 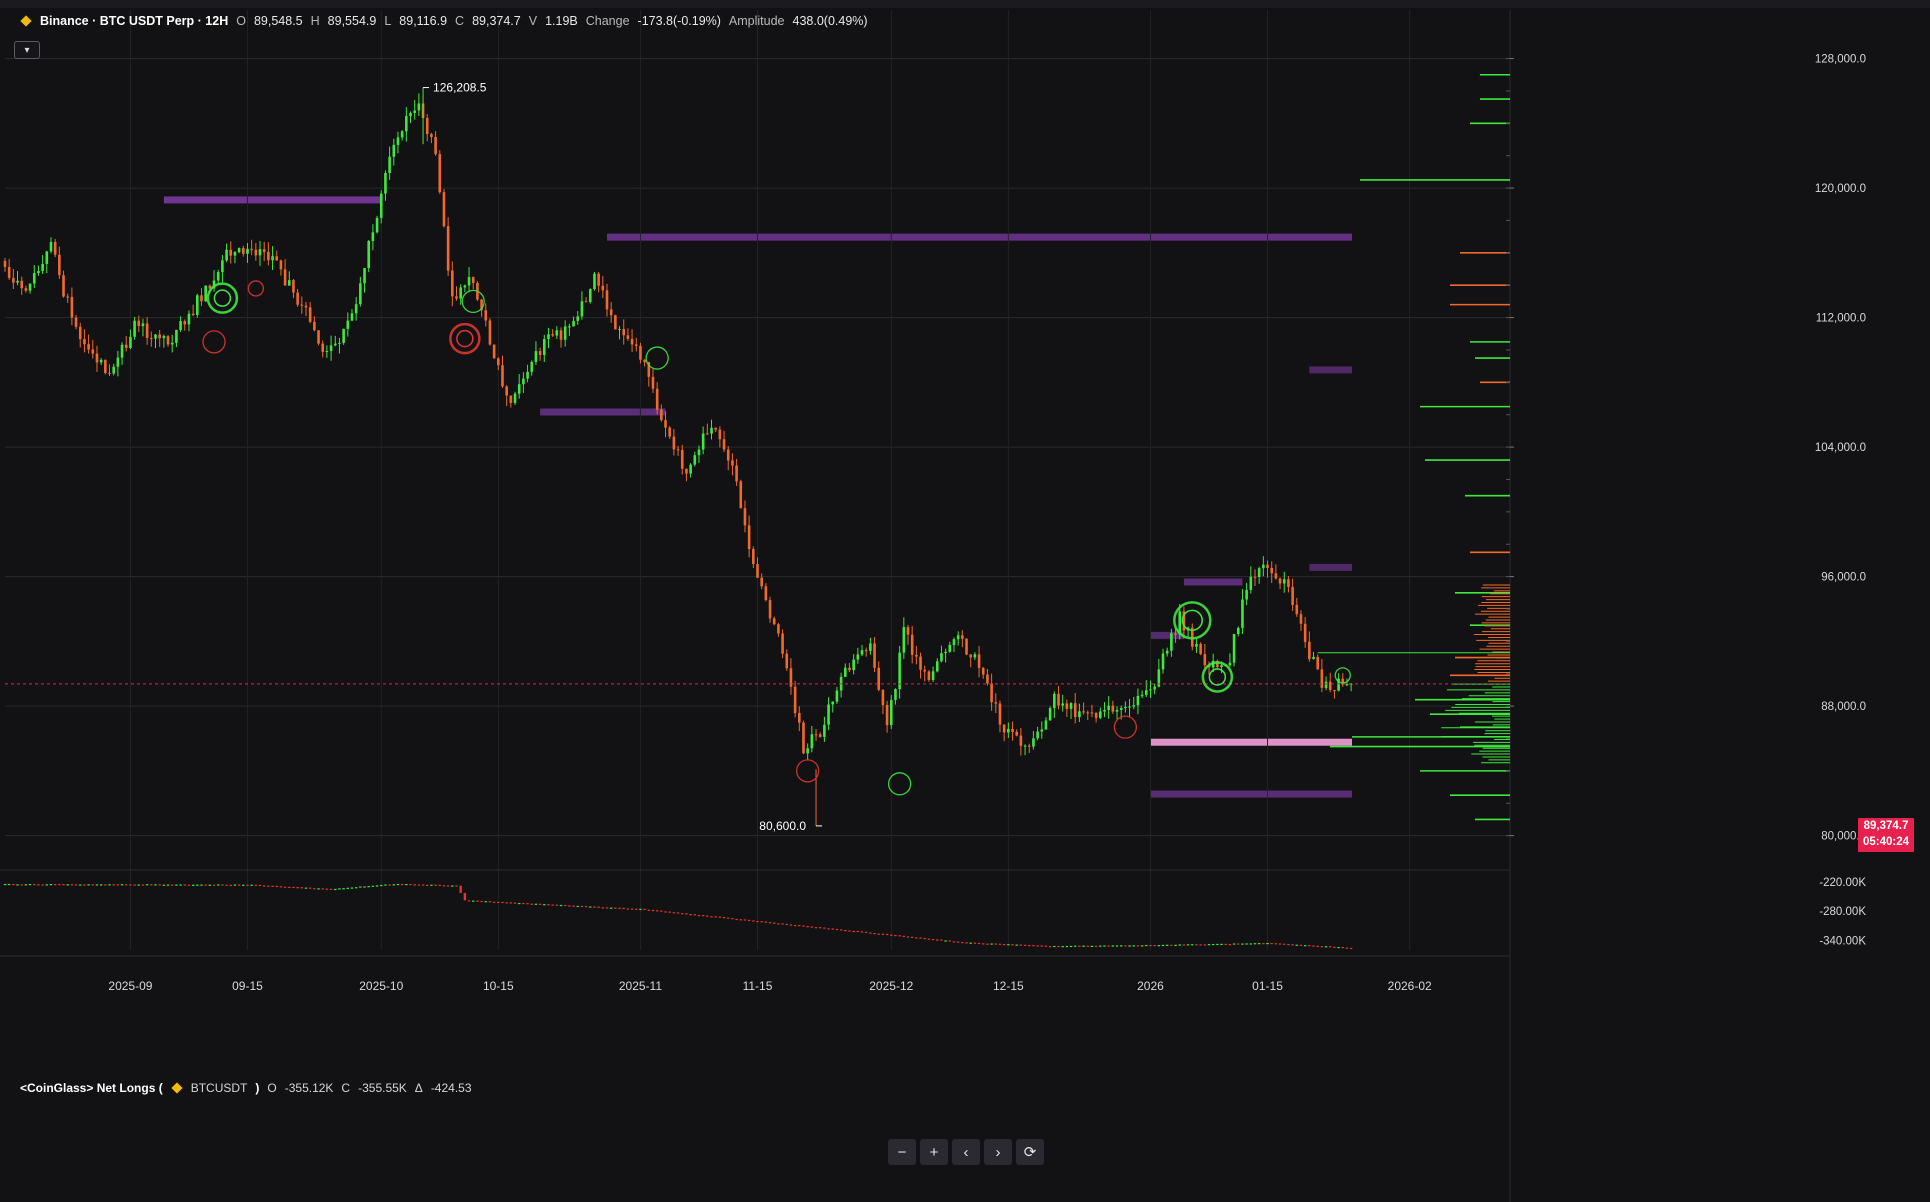 What do you see at coordinates (1251, 742) in the screenshot?
I see `liquidity-band` at bounding box center [1251, 742].